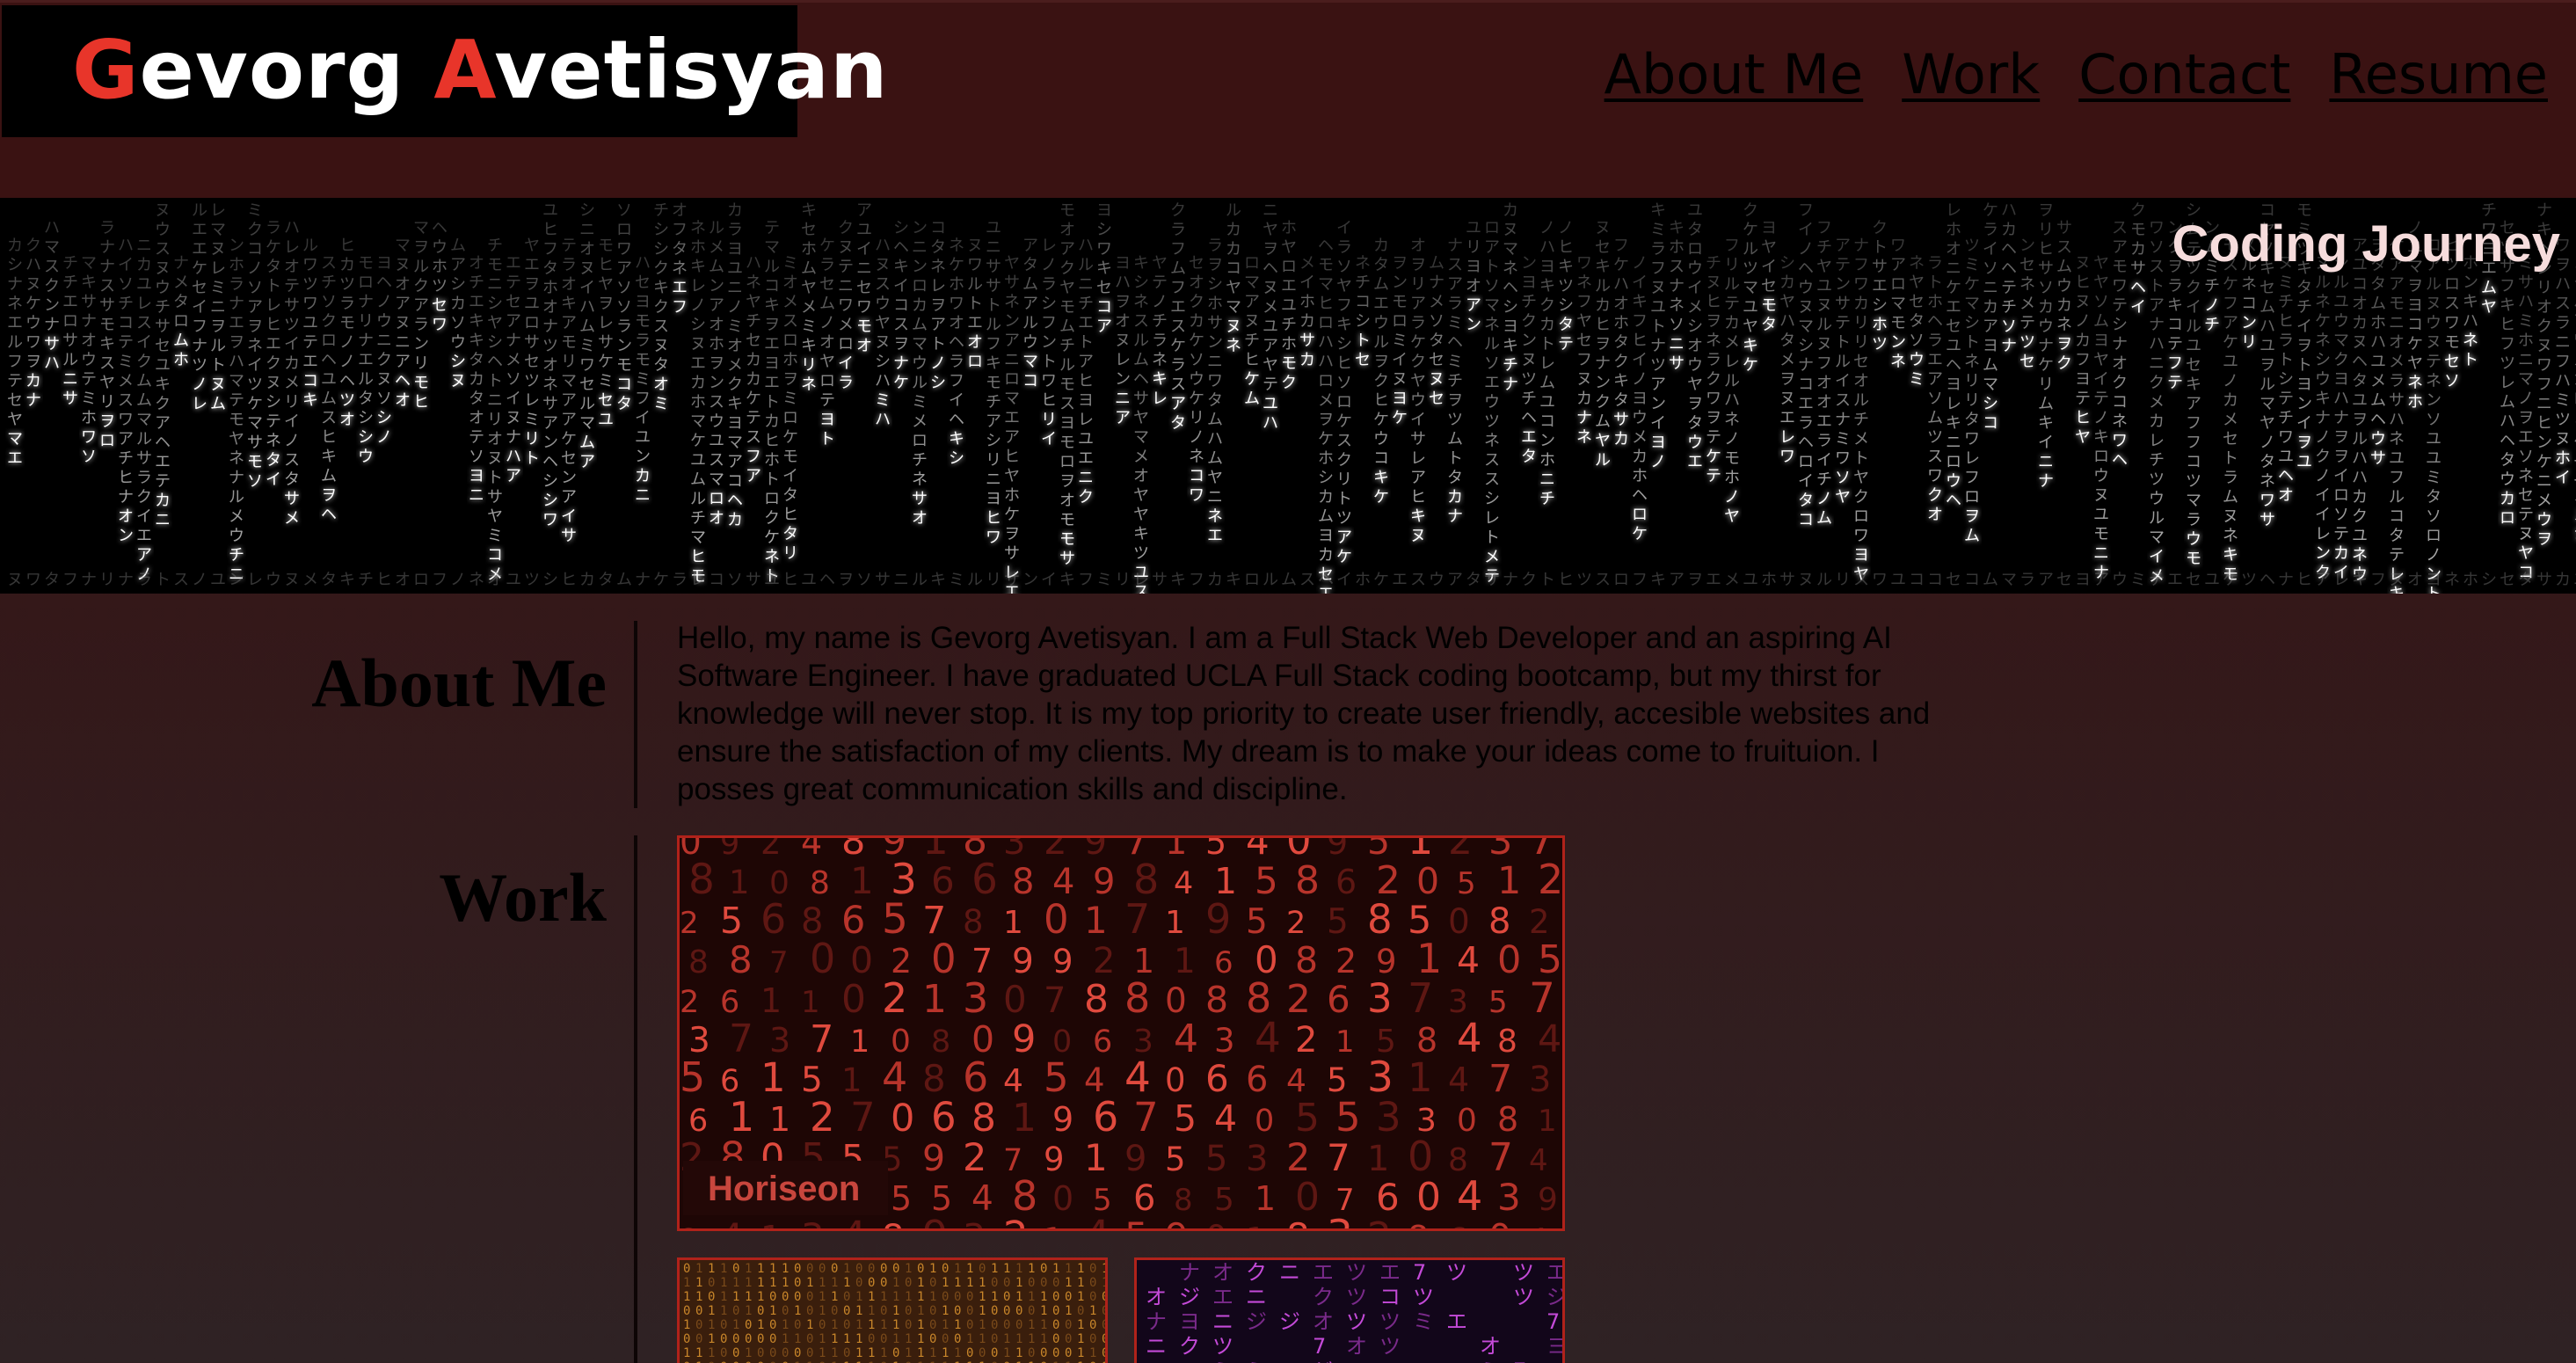 Image resolution: width=2576 pixels, height=1363 pixels. Describe the element at coordinates (440, 579) in the screenshot. I see `svg-text: フ` at that location.